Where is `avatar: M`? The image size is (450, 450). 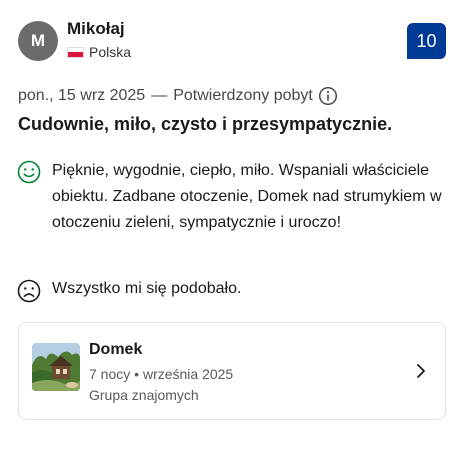 avatar: M is located at coordinates (38, 41).